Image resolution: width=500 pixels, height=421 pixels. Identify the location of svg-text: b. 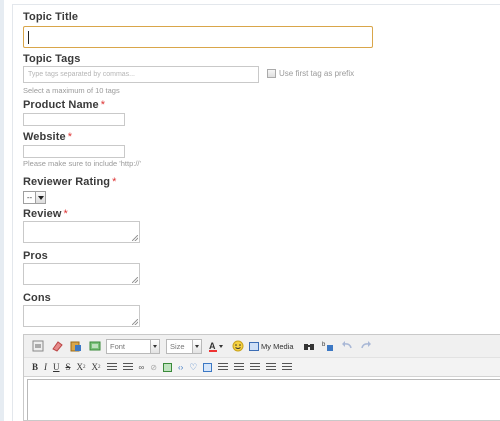
(324, 345).